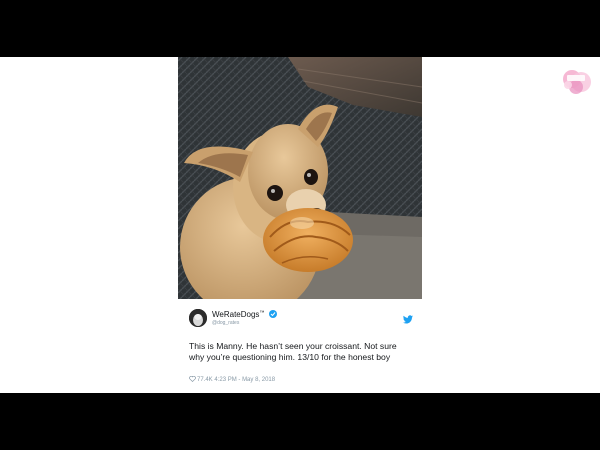 This screenshot has width=600, height=450. I want to click on user-handle: @dog_rates, so click(225, 323).